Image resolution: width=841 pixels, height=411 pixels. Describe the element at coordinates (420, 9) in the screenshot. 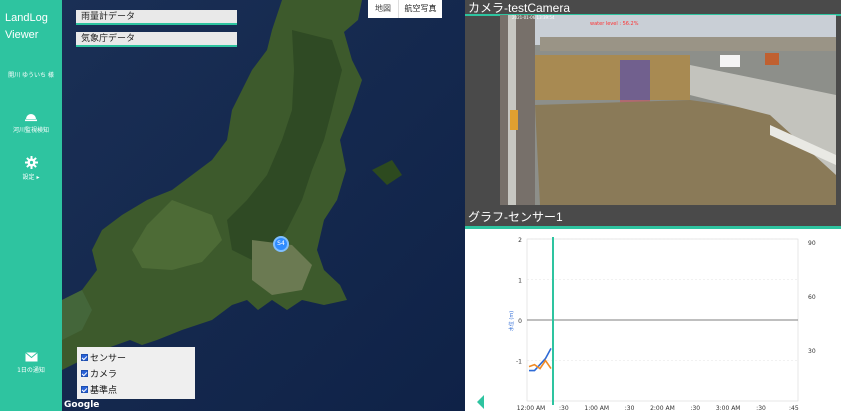

I see `map-type-satellite-button: 航空写真` at that location.